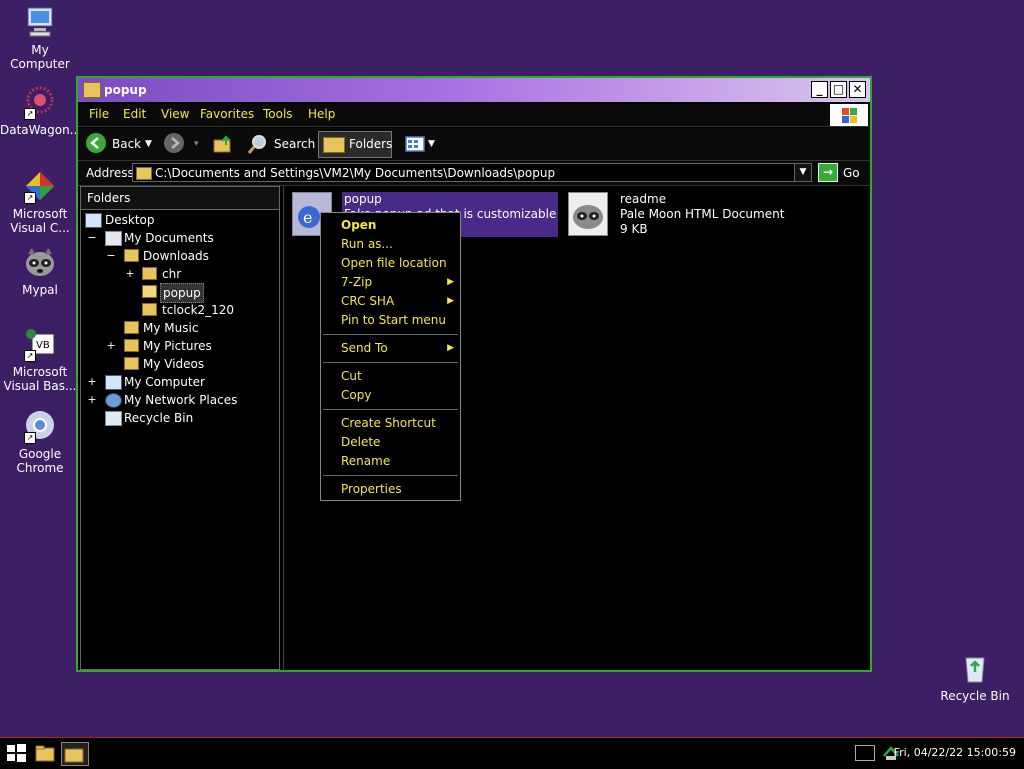 The image size is (1024, 769). I want to click on start-button-windows-icon, so click(16, 753).